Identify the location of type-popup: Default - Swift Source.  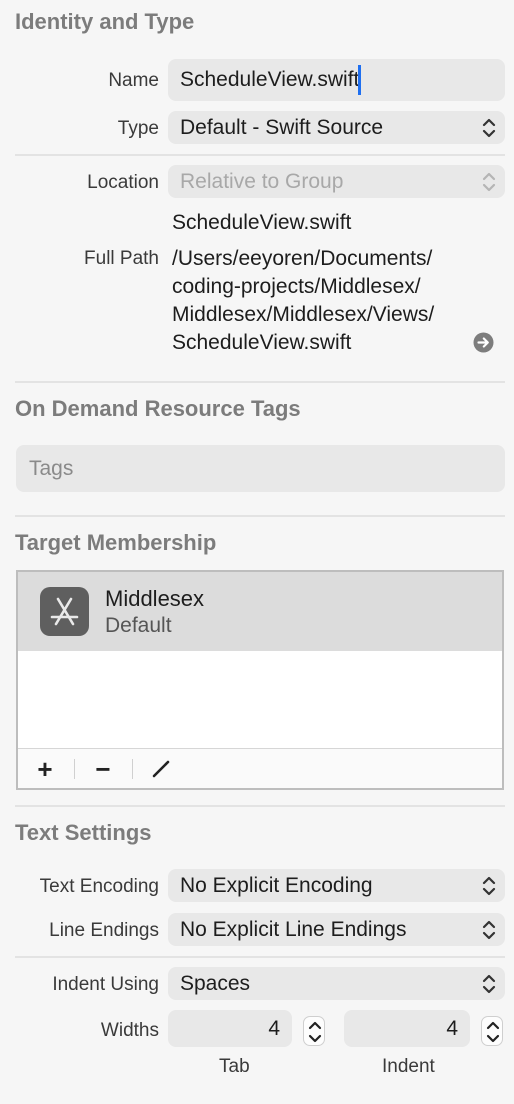
(336, 127).